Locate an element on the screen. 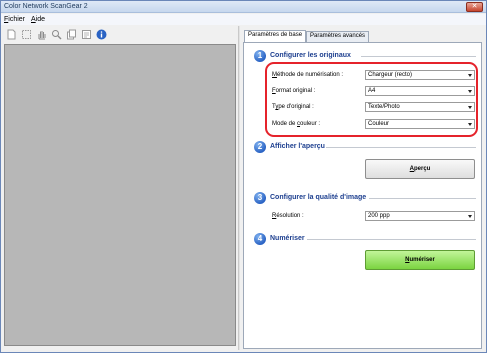  hand-pan-icon is located at coordinates (41, 34).